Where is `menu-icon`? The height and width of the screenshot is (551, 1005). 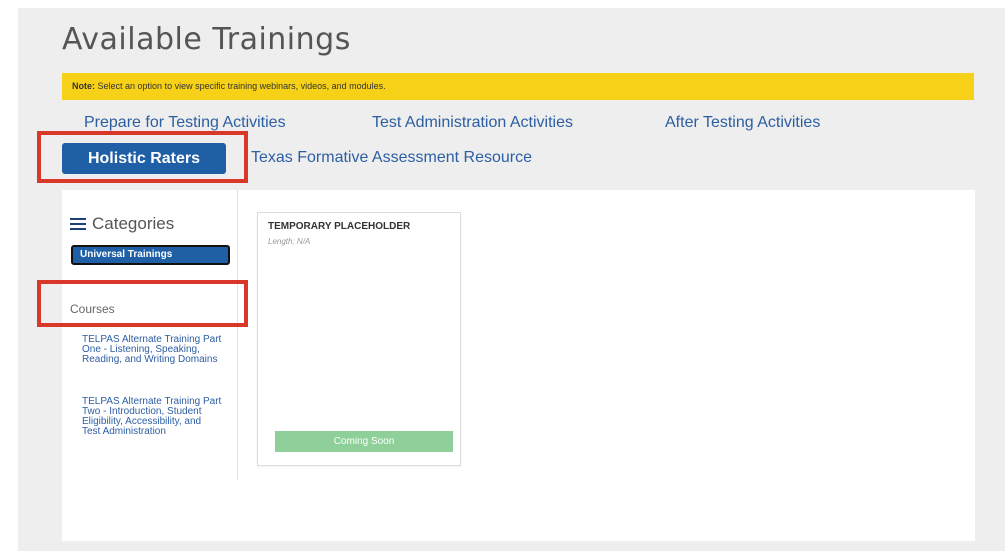
menu-icon is located at coordinates (78, 224).